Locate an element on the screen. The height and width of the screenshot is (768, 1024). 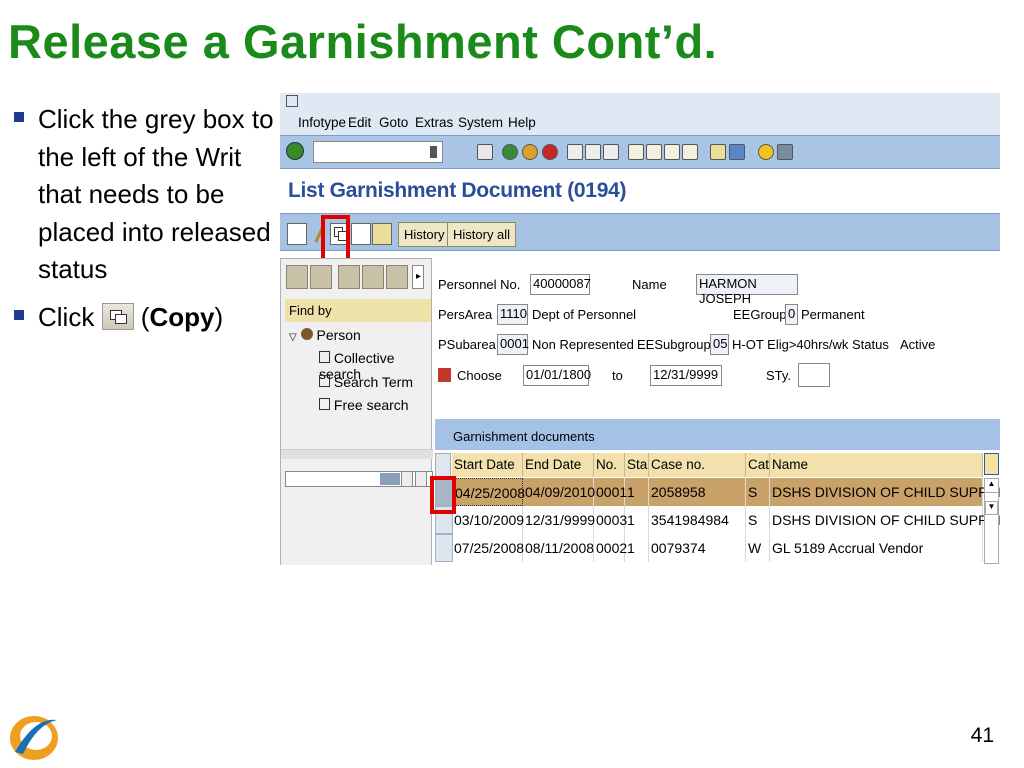
column-no: No. is located at coordinates (609, 465).